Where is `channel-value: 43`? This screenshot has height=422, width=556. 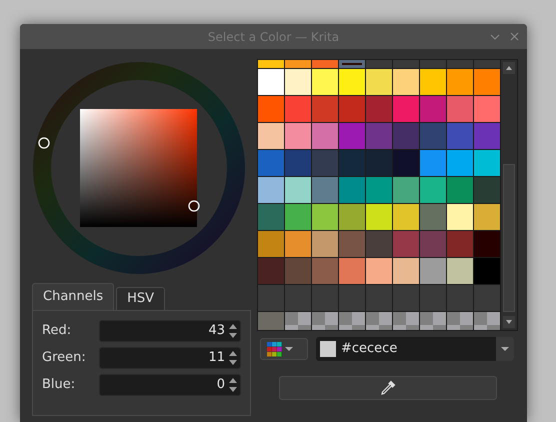 channel-value: 43 is located at coordinates (216, 331).